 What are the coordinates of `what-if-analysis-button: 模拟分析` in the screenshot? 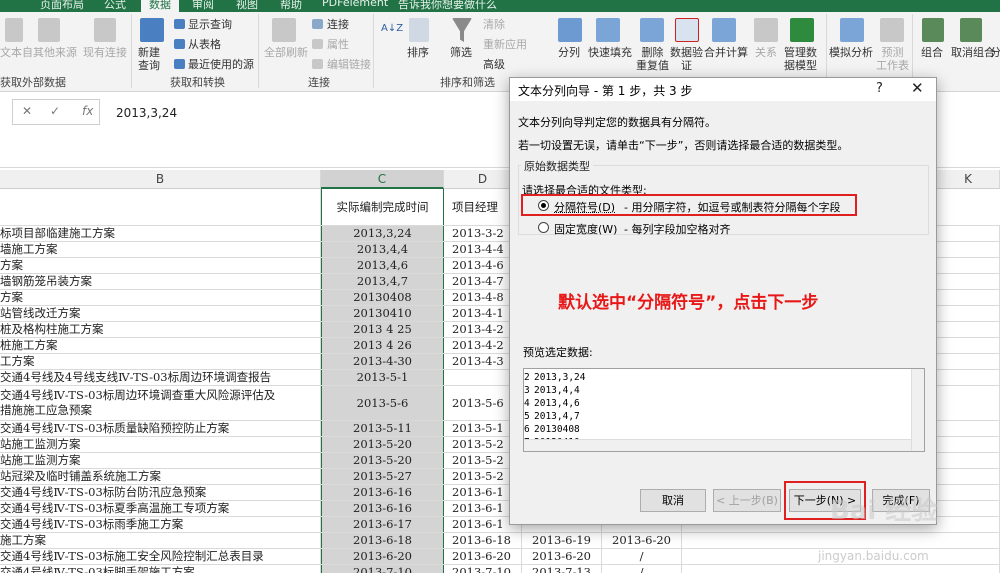 It's located at (851, 52).